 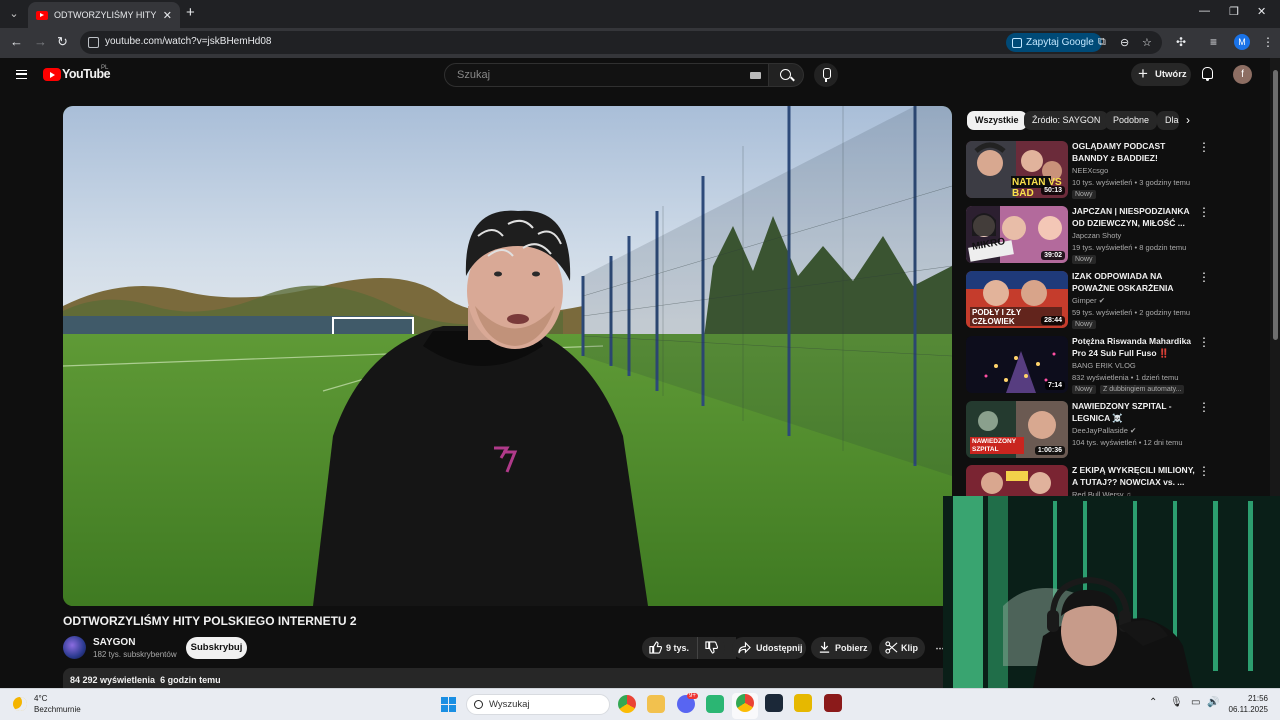 I want to click on recommendation-channel: NEEXcsgo, so click(x=1090, y=170).